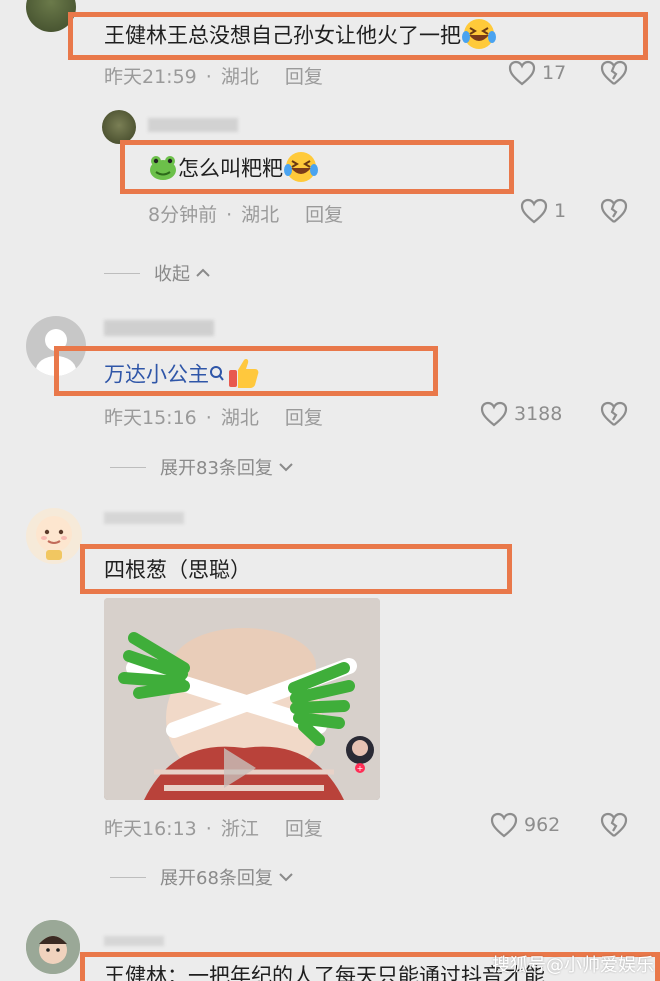 The width and height of the screenshot is (660, 981). Describe the element at coordinates (213, 829) in the screenshot. I see `comment-meta: 昨天16:13 · 浙江 回复` at that location.